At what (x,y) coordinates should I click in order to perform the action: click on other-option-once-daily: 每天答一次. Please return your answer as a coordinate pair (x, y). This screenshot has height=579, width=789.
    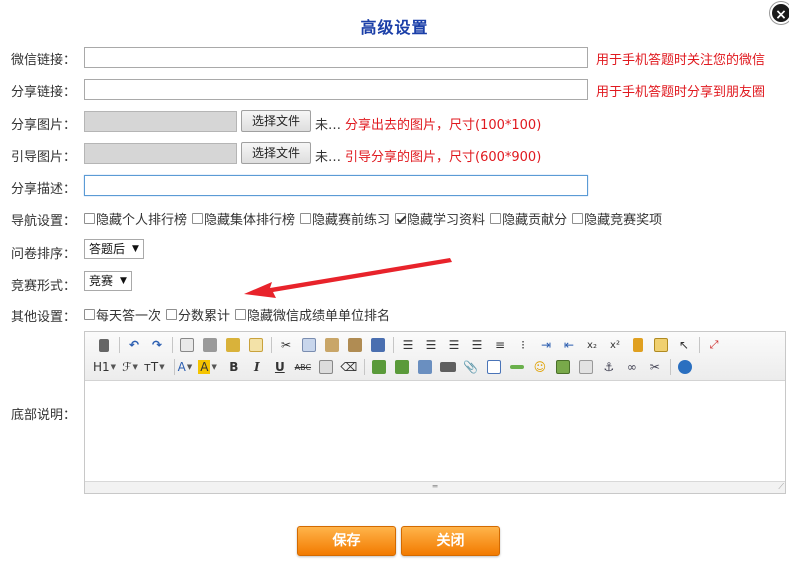
    Looking at the image, I should click on (122, 314).